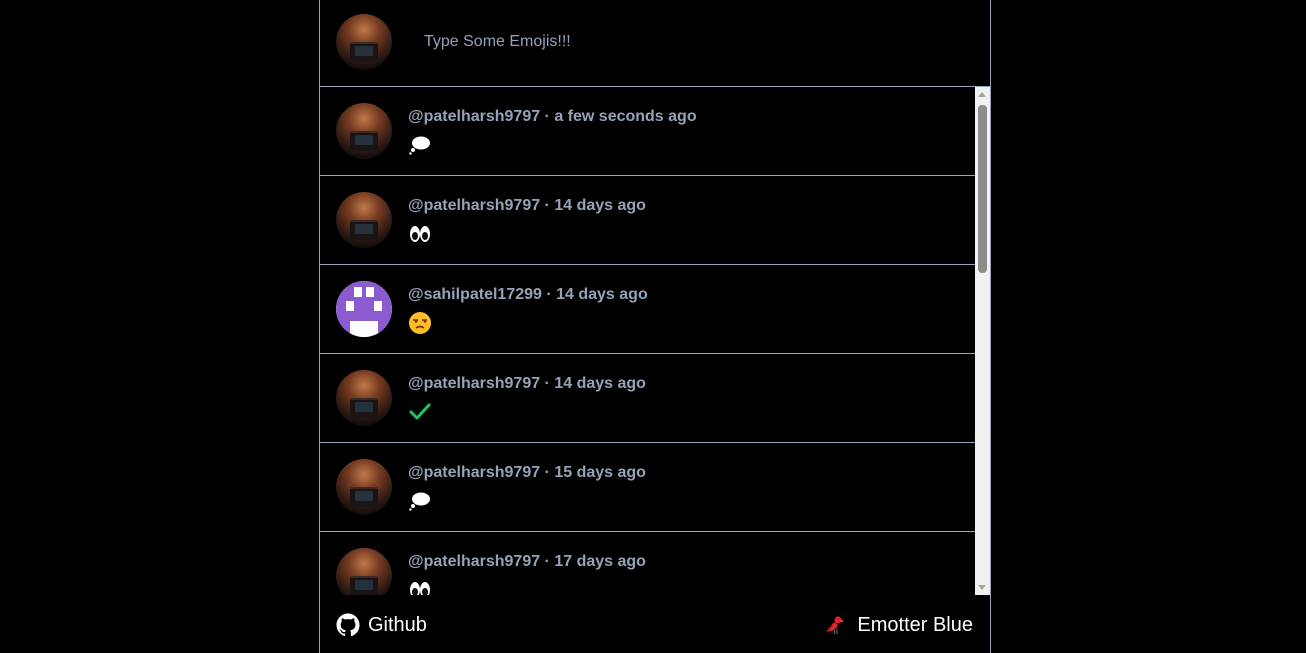  Describe the element at coordinates (527, 473) in the screenshot. I see `post-meta: @patelharsh9797 · 15 days ago` at that location.